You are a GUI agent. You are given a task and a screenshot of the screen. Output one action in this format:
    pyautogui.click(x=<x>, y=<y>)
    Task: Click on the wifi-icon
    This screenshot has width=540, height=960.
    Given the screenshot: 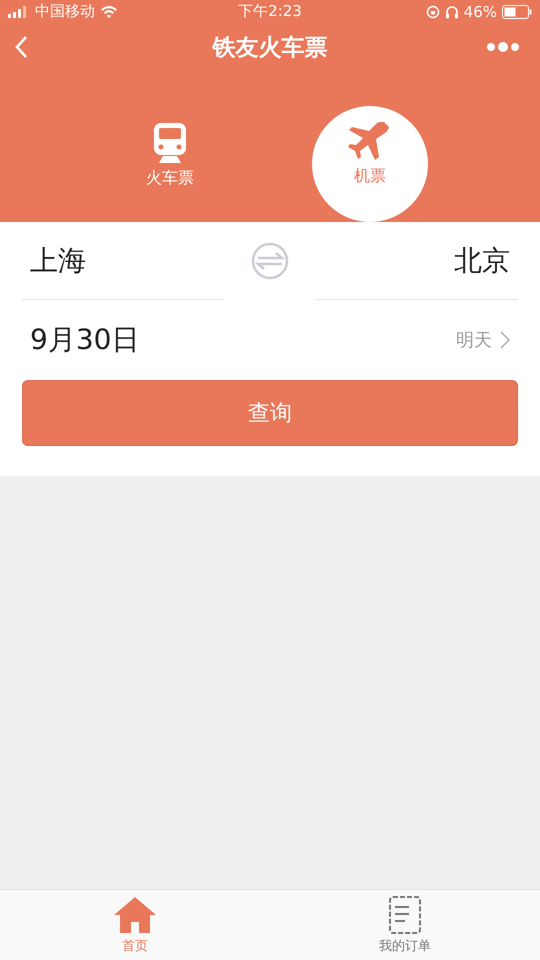 What is the action you would take?
    pyautogui.click(x=109, y=11)
    